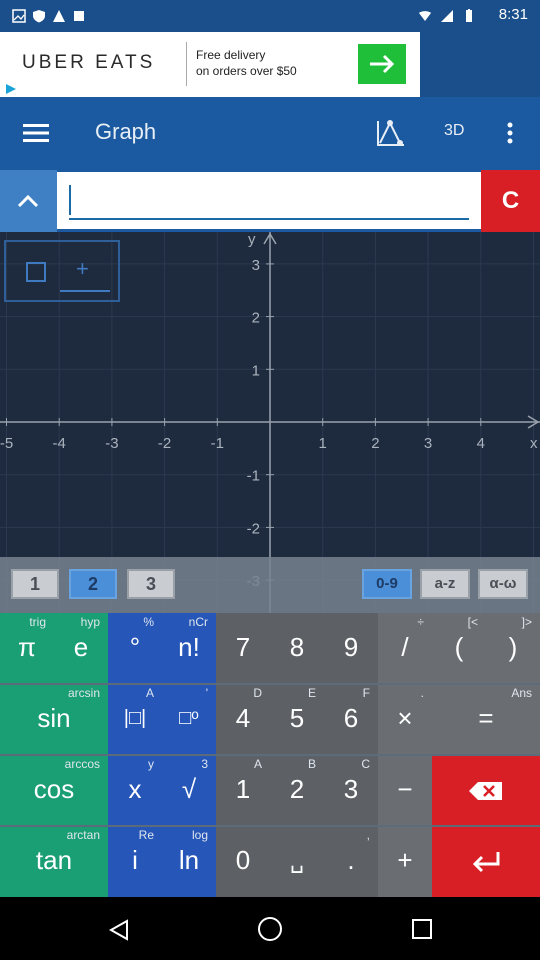  Describe the element at coordinates (59, 443) in the screenshot. I see `x-tick-label: -4` at that location.